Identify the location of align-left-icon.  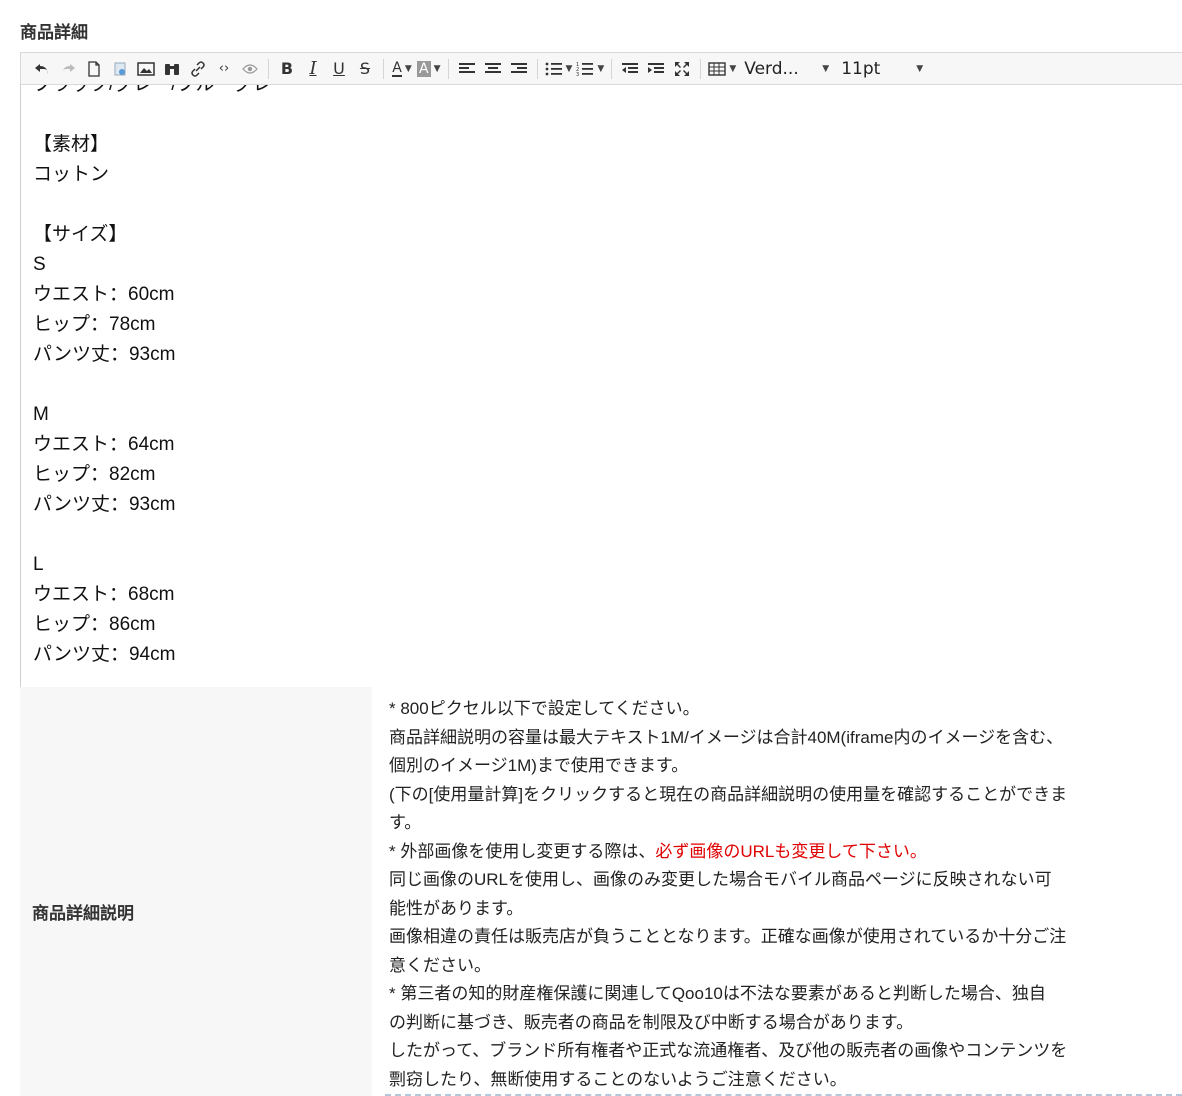
(467, 69).